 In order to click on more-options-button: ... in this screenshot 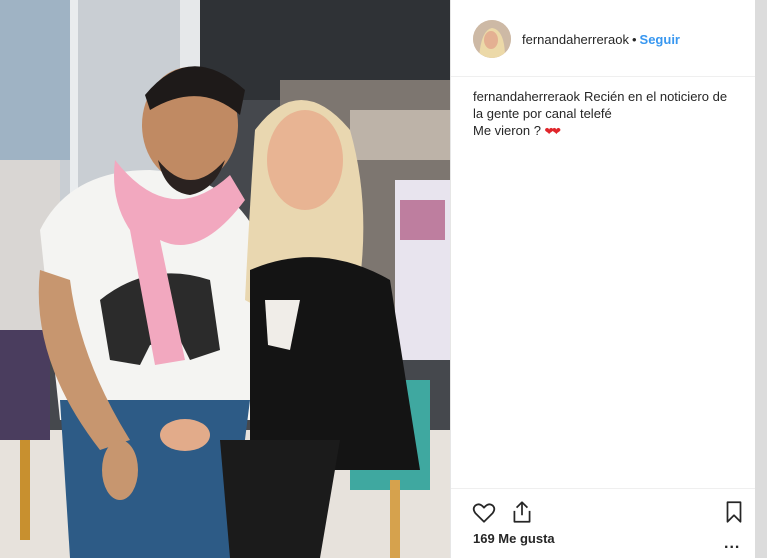, I will do `click(732, 544)`.